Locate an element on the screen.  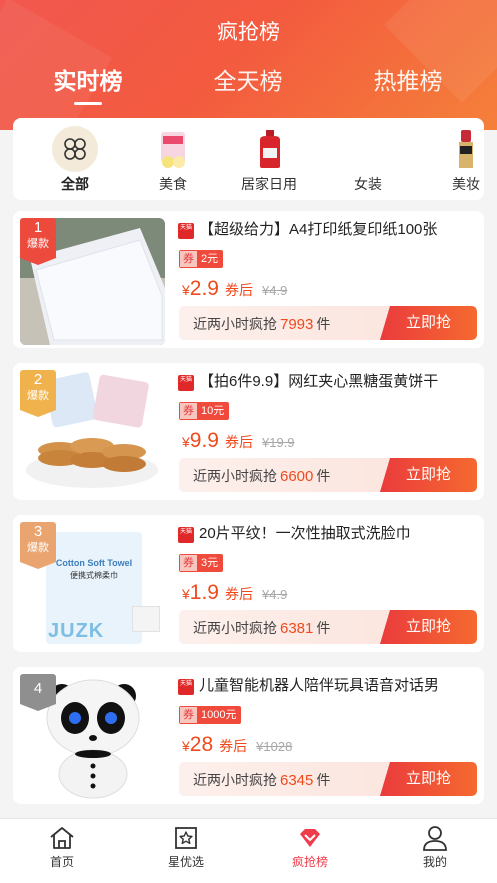
price-value: 2.9 is located at coordinates (204, 288).